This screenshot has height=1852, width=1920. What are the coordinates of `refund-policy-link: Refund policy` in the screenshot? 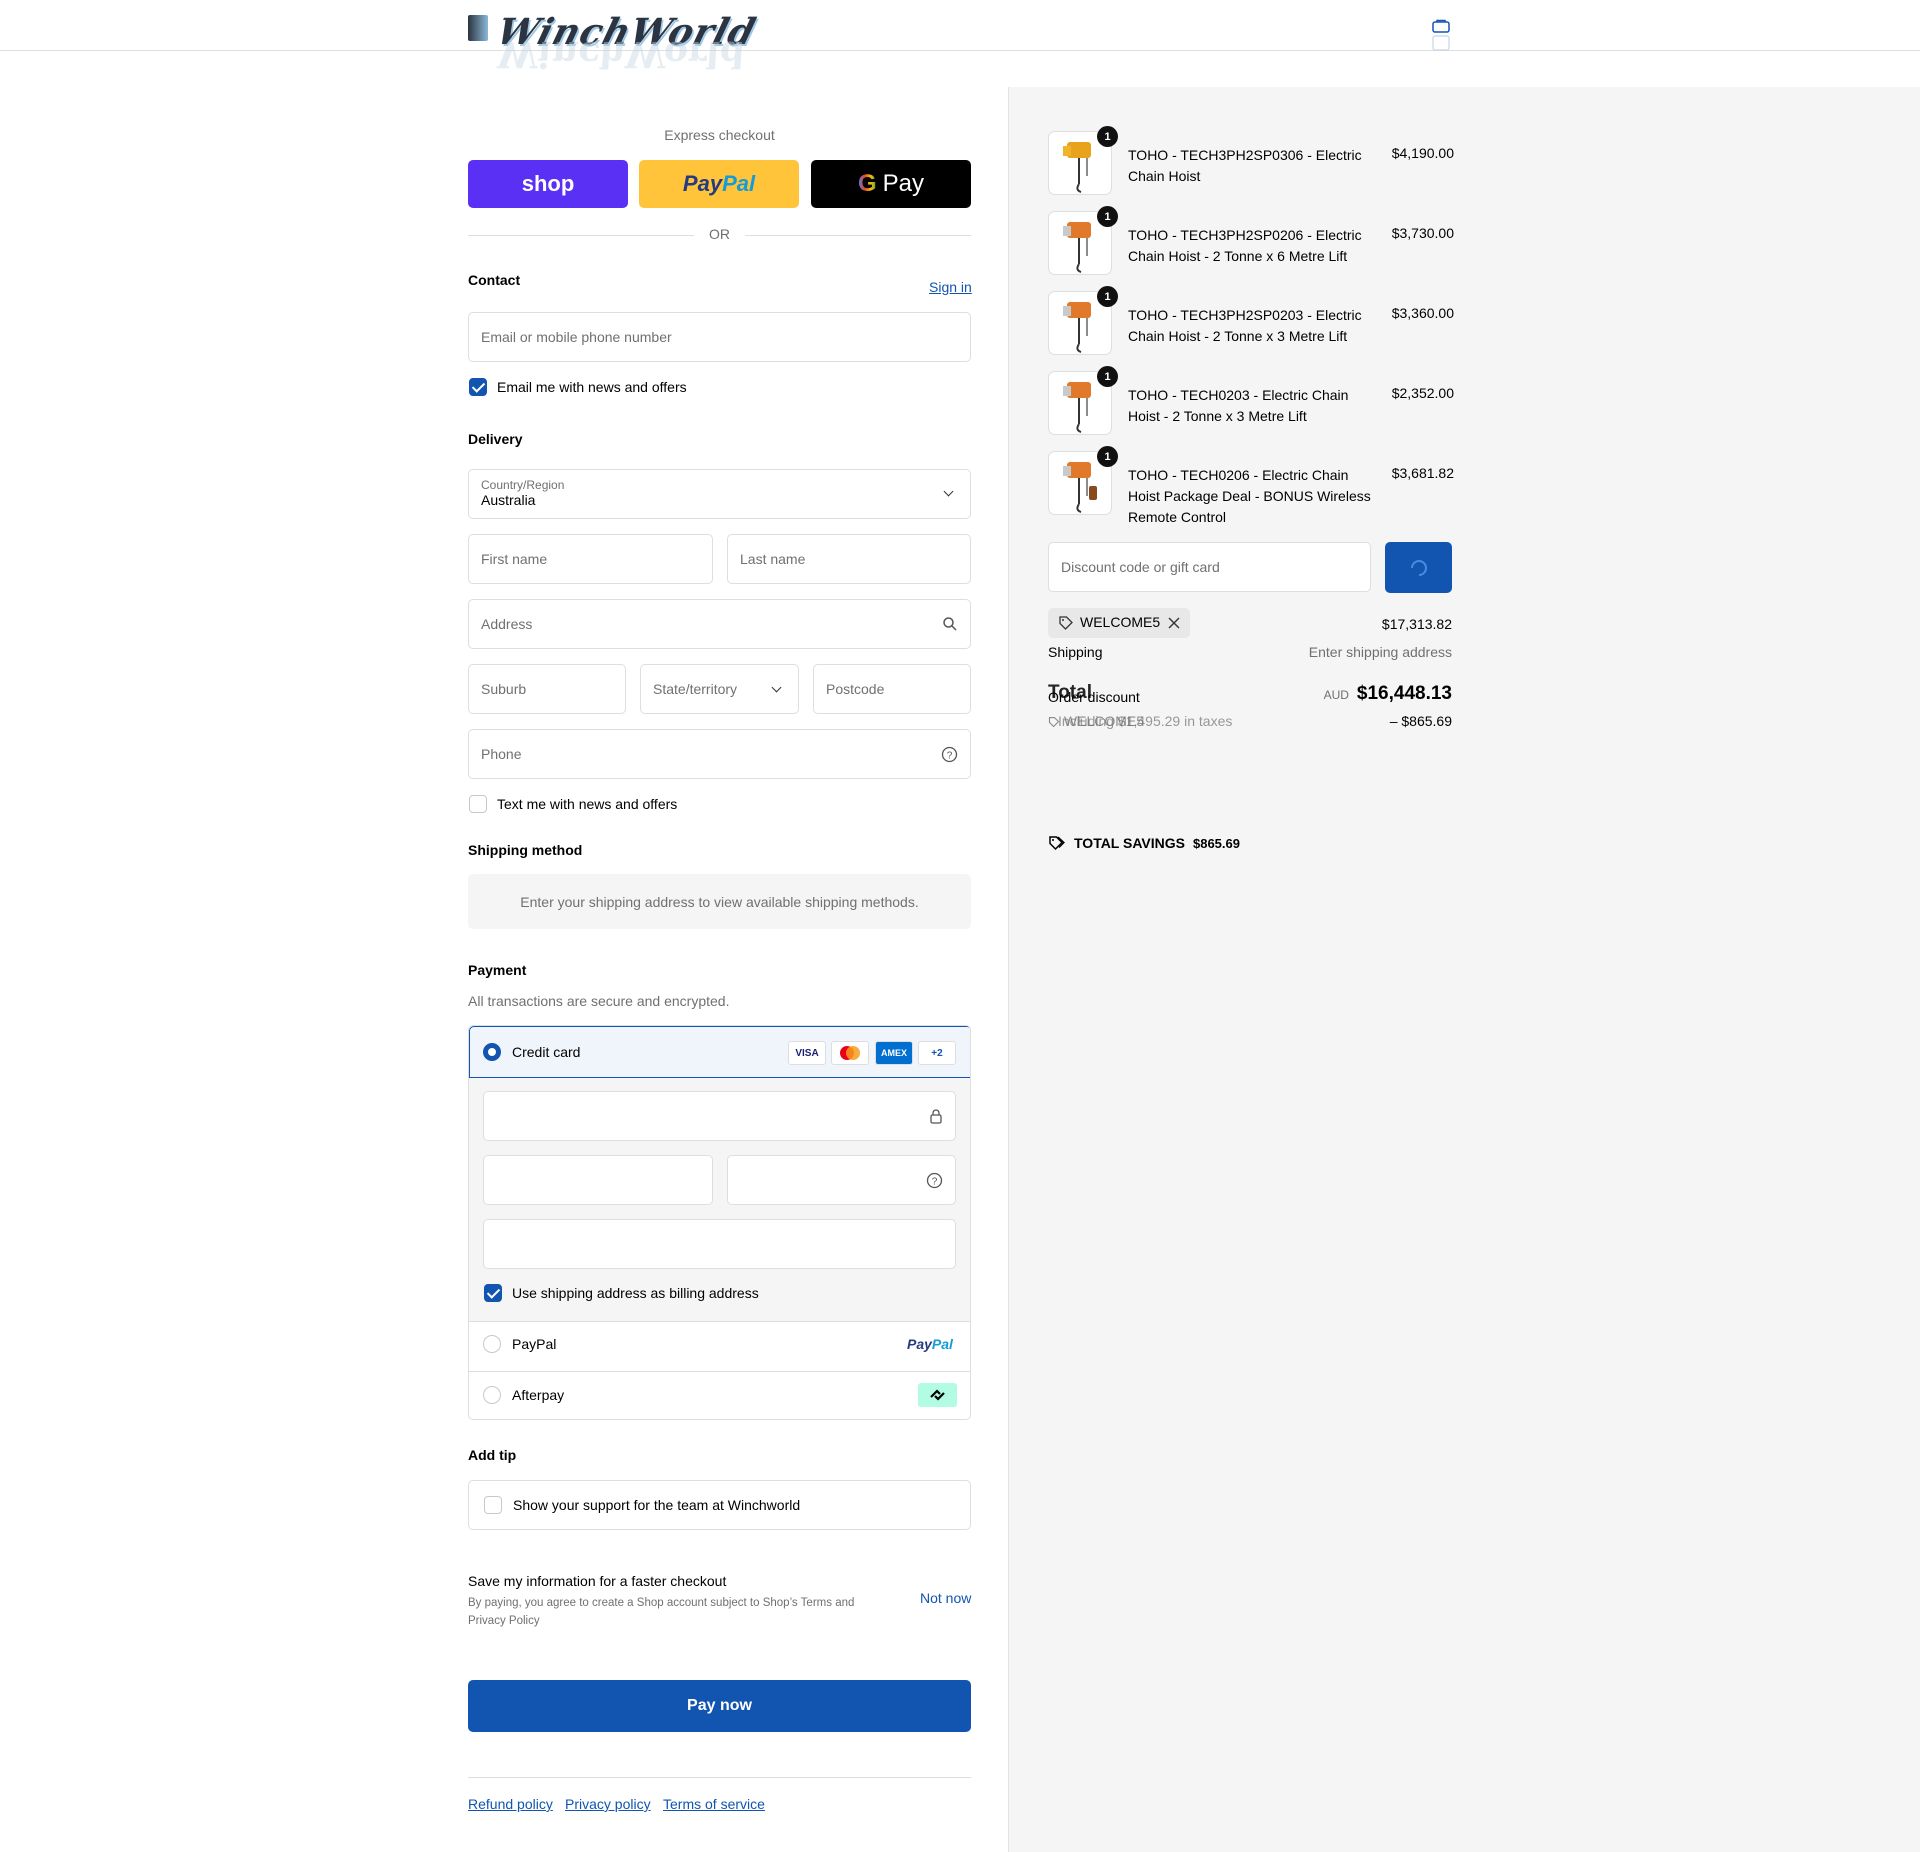 It's located at (510, 1804).